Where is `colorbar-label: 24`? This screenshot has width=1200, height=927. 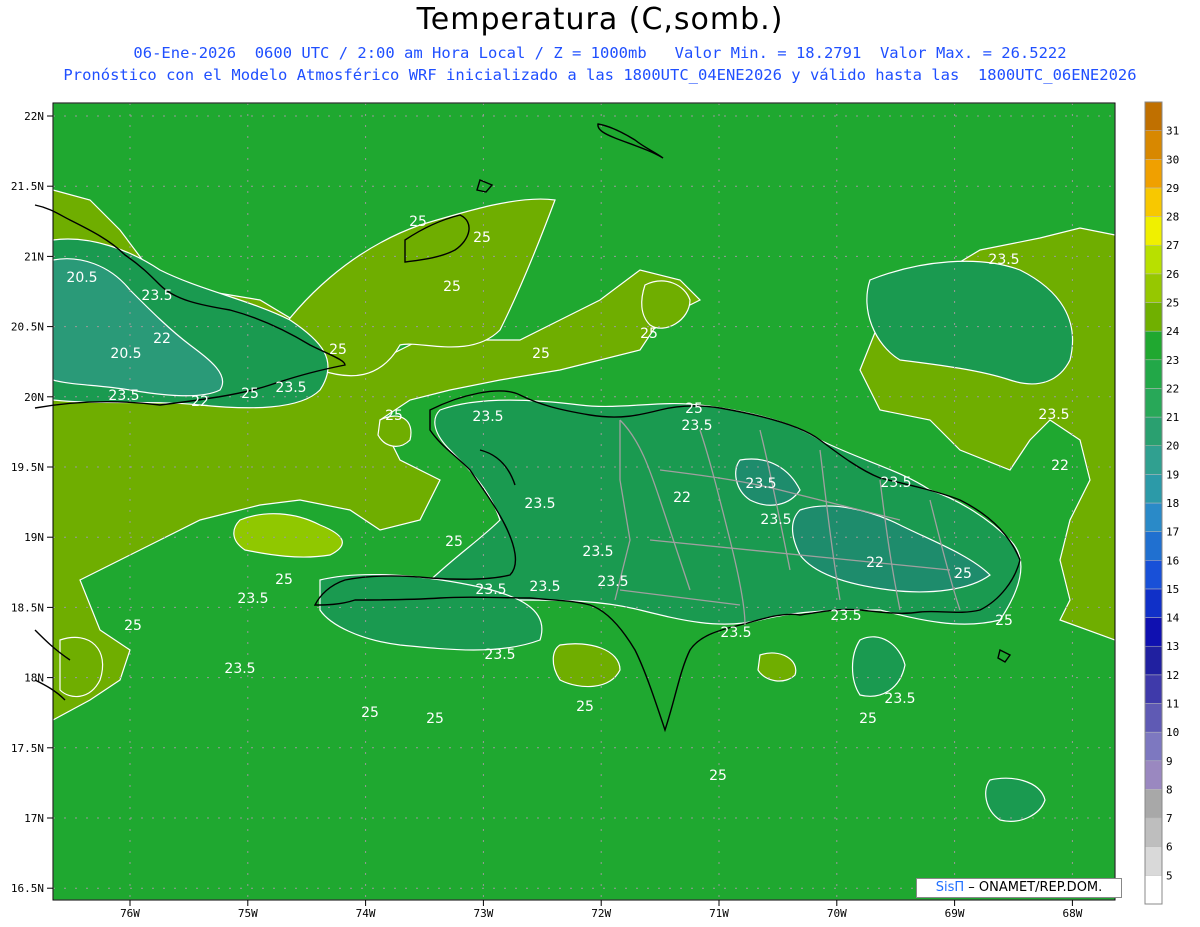
colorbar-label: 24 is located at coordinates (1173, 331).